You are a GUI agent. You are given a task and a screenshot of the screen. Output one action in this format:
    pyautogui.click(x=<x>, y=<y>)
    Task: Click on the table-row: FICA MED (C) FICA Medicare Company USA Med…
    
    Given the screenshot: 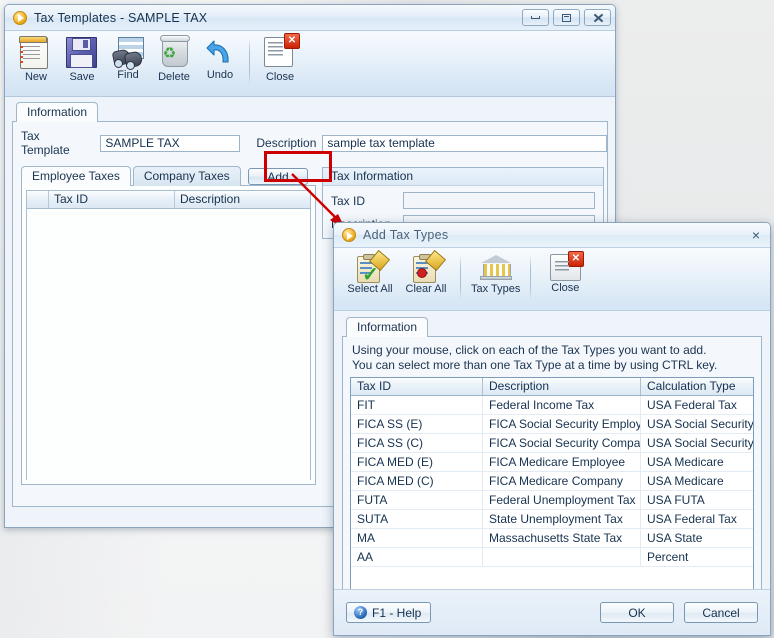 What is the action you would take?
    pyautogui.click(x=552, y=481)
    